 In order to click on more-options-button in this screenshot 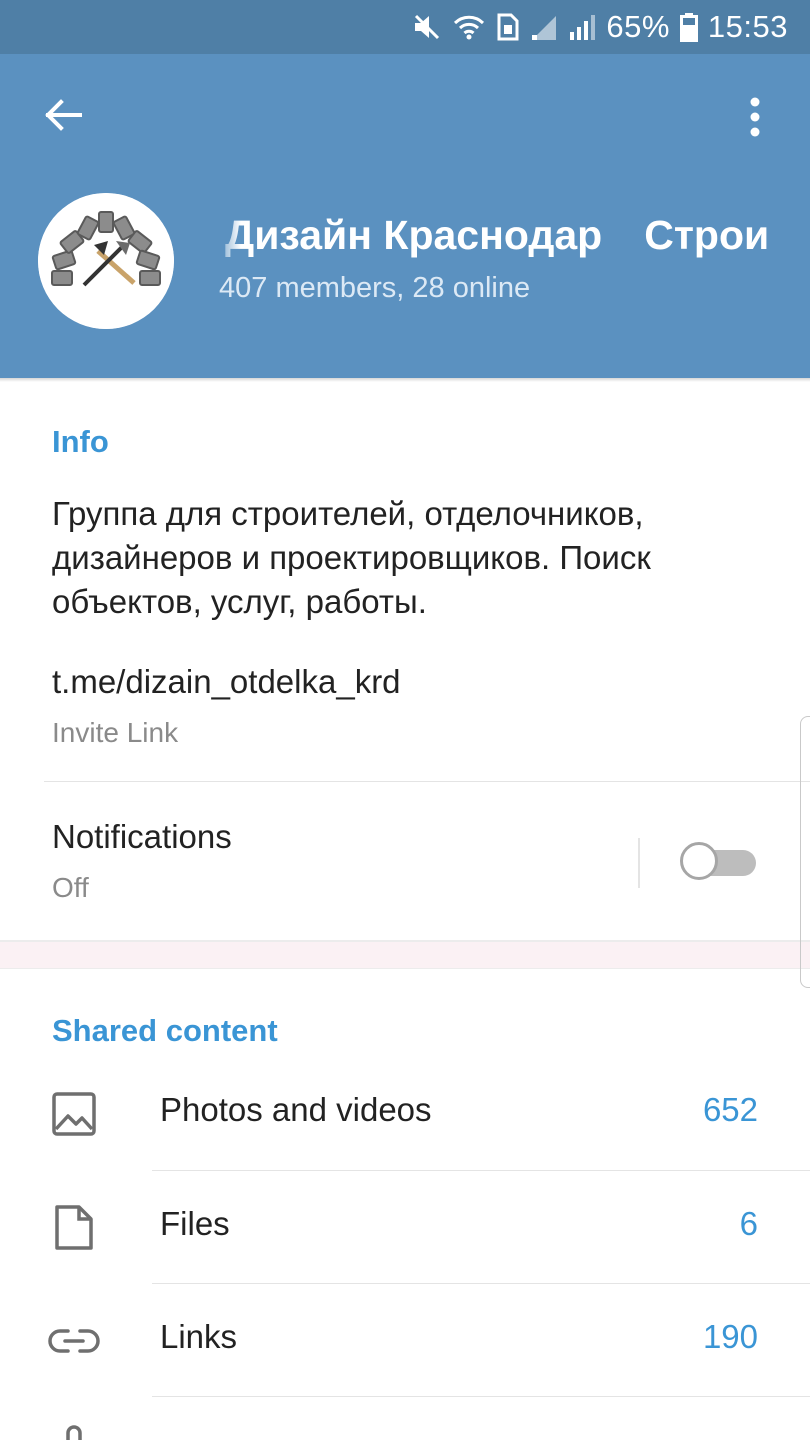, I will do `click(755, 115)`.